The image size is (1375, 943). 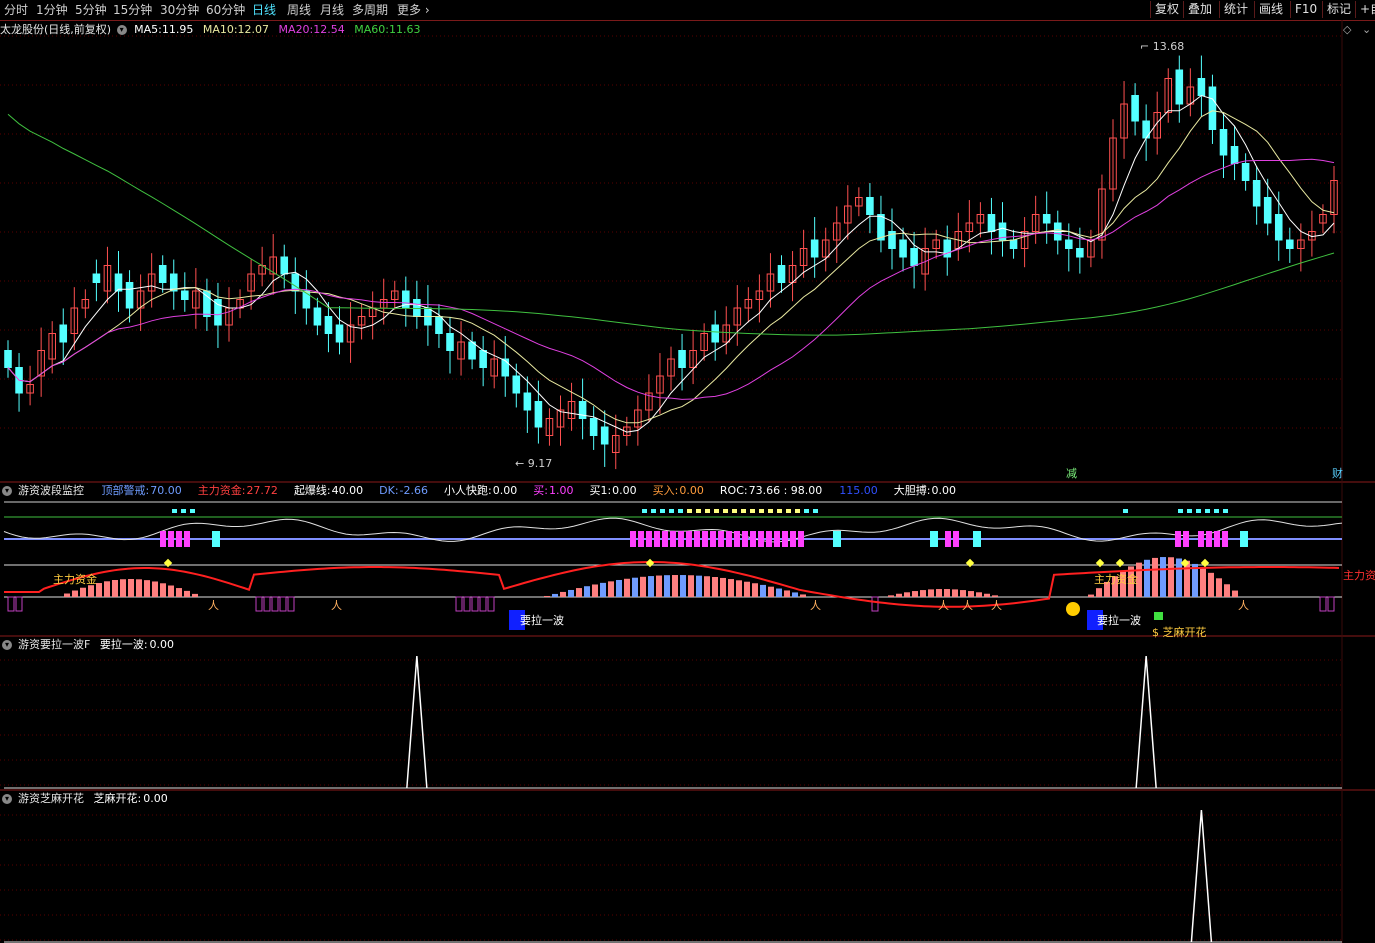 What do you see at coordinates (75, 579) in the screenshot?
I see `annotation-main-fund-1: 主力资金` at bounding box center [75, 579].